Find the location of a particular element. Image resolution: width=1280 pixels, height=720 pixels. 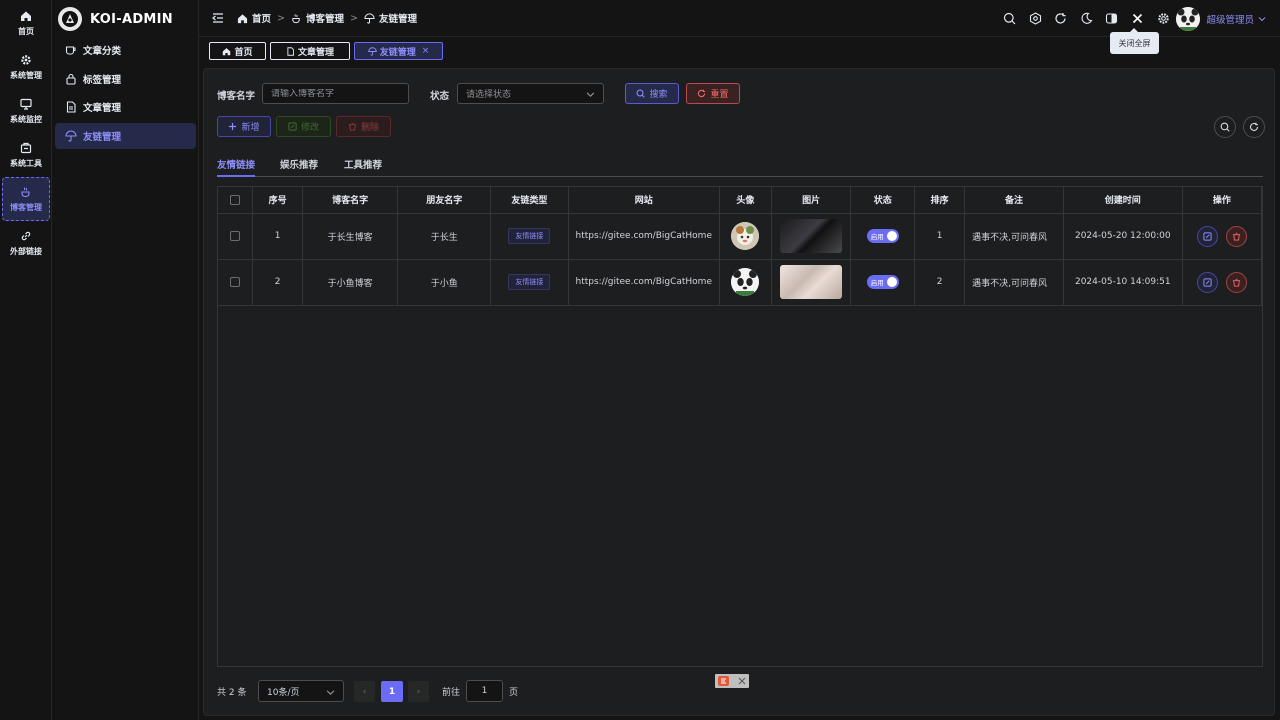

menu-collapse-icon is located at coordinates (218, 18).